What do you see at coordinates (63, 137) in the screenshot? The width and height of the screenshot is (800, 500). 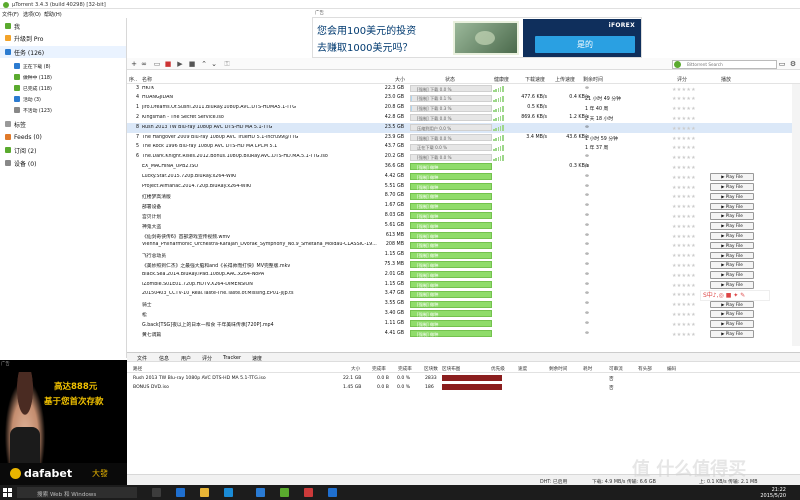 I see `sidebar-item: Feeds (0)` at bounding box center [63, 137].